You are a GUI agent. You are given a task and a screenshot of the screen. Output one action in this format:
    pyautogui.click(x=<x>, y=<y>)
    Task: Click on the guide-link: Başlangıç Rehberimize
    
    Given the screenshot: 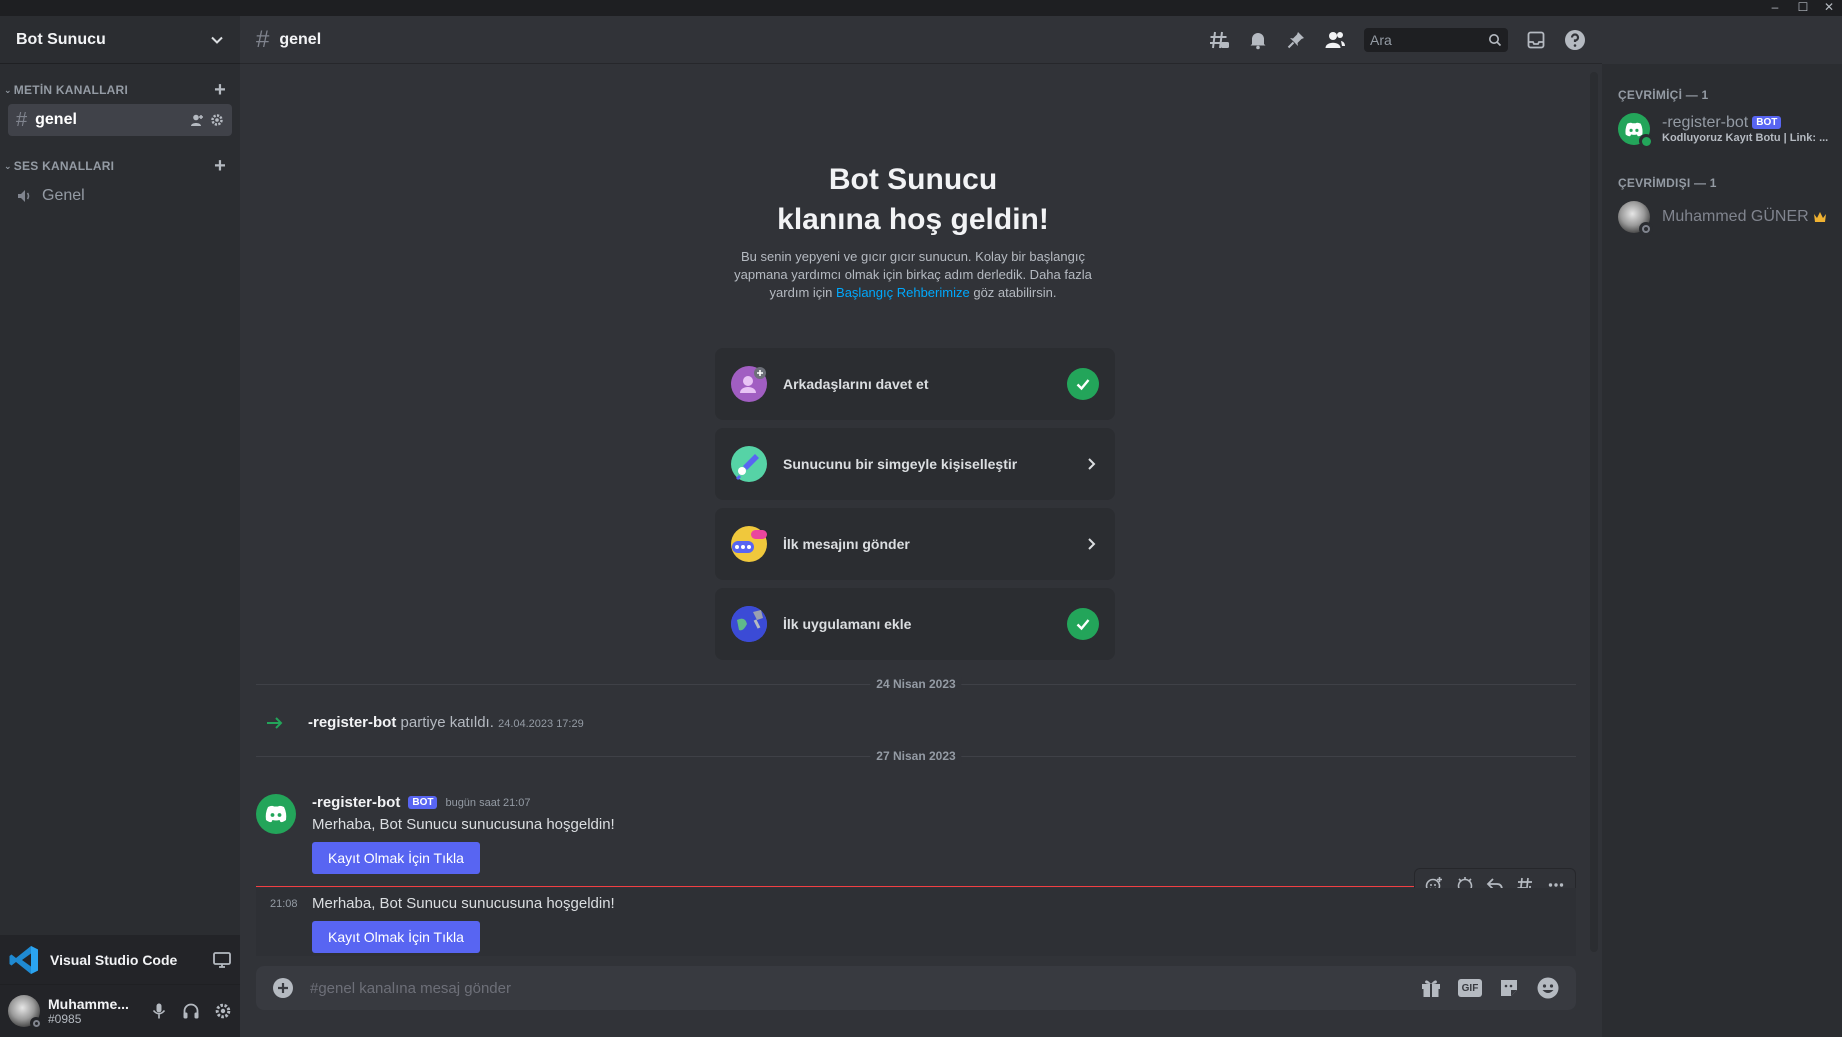 What is the action you would take?
    pyautogui.click(x=903, y=292)
    